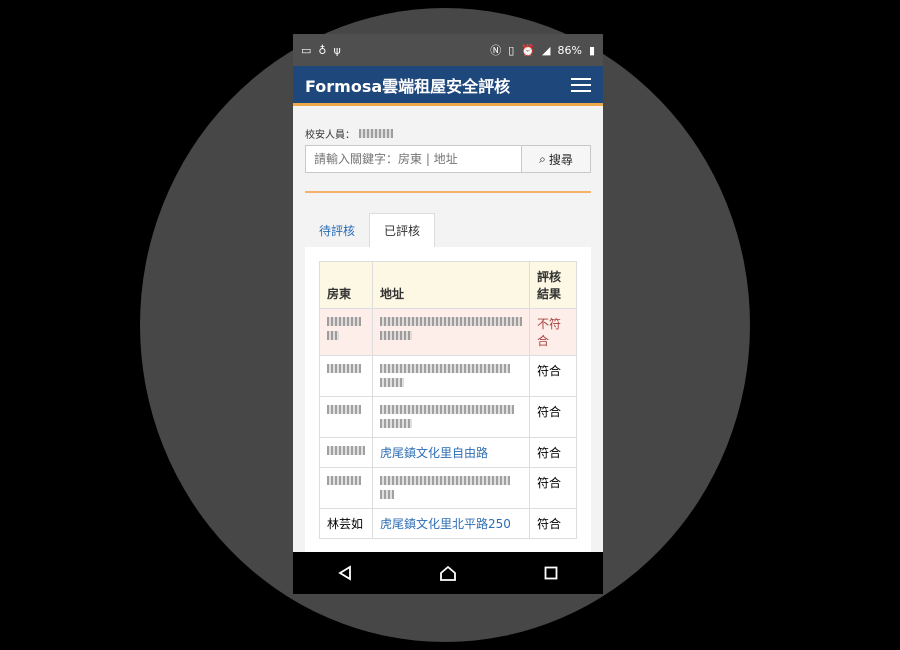 Image resolution: width=900 pixels, height=650 pixels. Describe the element at coordinates (560, 159) in the screenshot. I see `search-button-label: 搜尋` at that location.